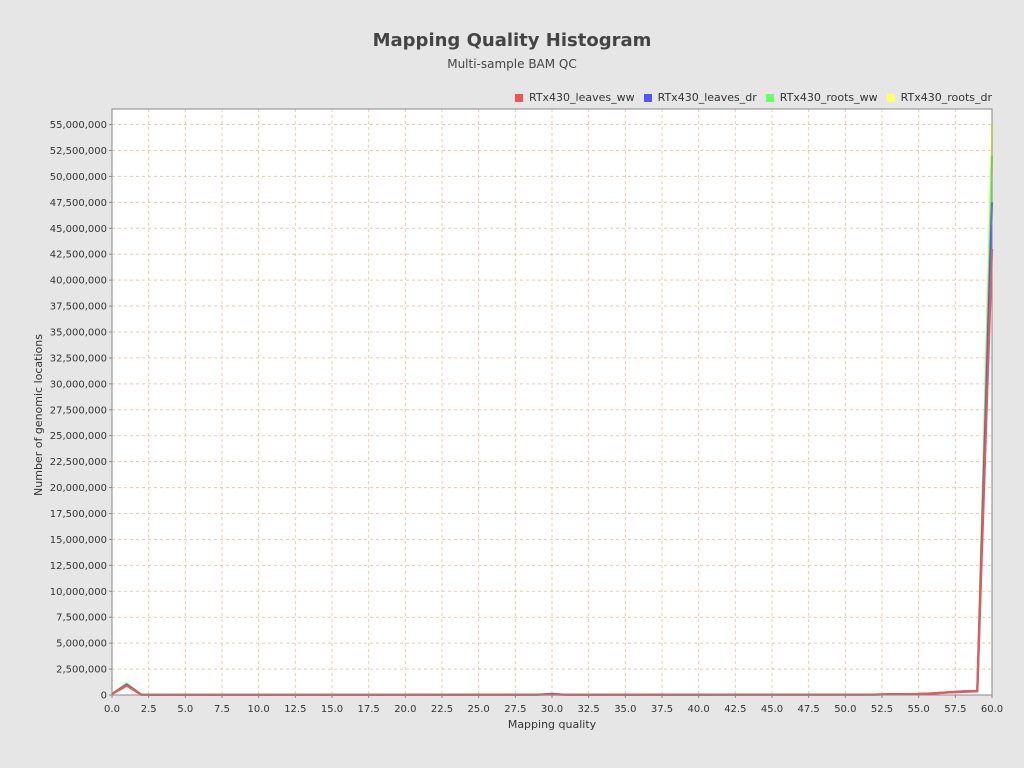  Describe the element at coordinates (78, 384) in the screenshot. I see `y-tick-label: 30,000,000` at that location.